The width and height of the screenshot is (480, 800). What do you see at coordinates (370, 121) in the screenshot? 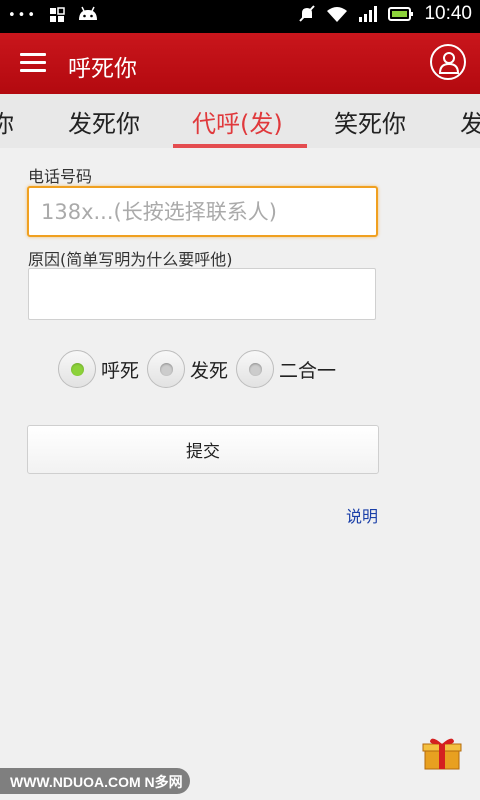
I see `tab-xiaosini: 笑死你` at bounding box center [370, 121].